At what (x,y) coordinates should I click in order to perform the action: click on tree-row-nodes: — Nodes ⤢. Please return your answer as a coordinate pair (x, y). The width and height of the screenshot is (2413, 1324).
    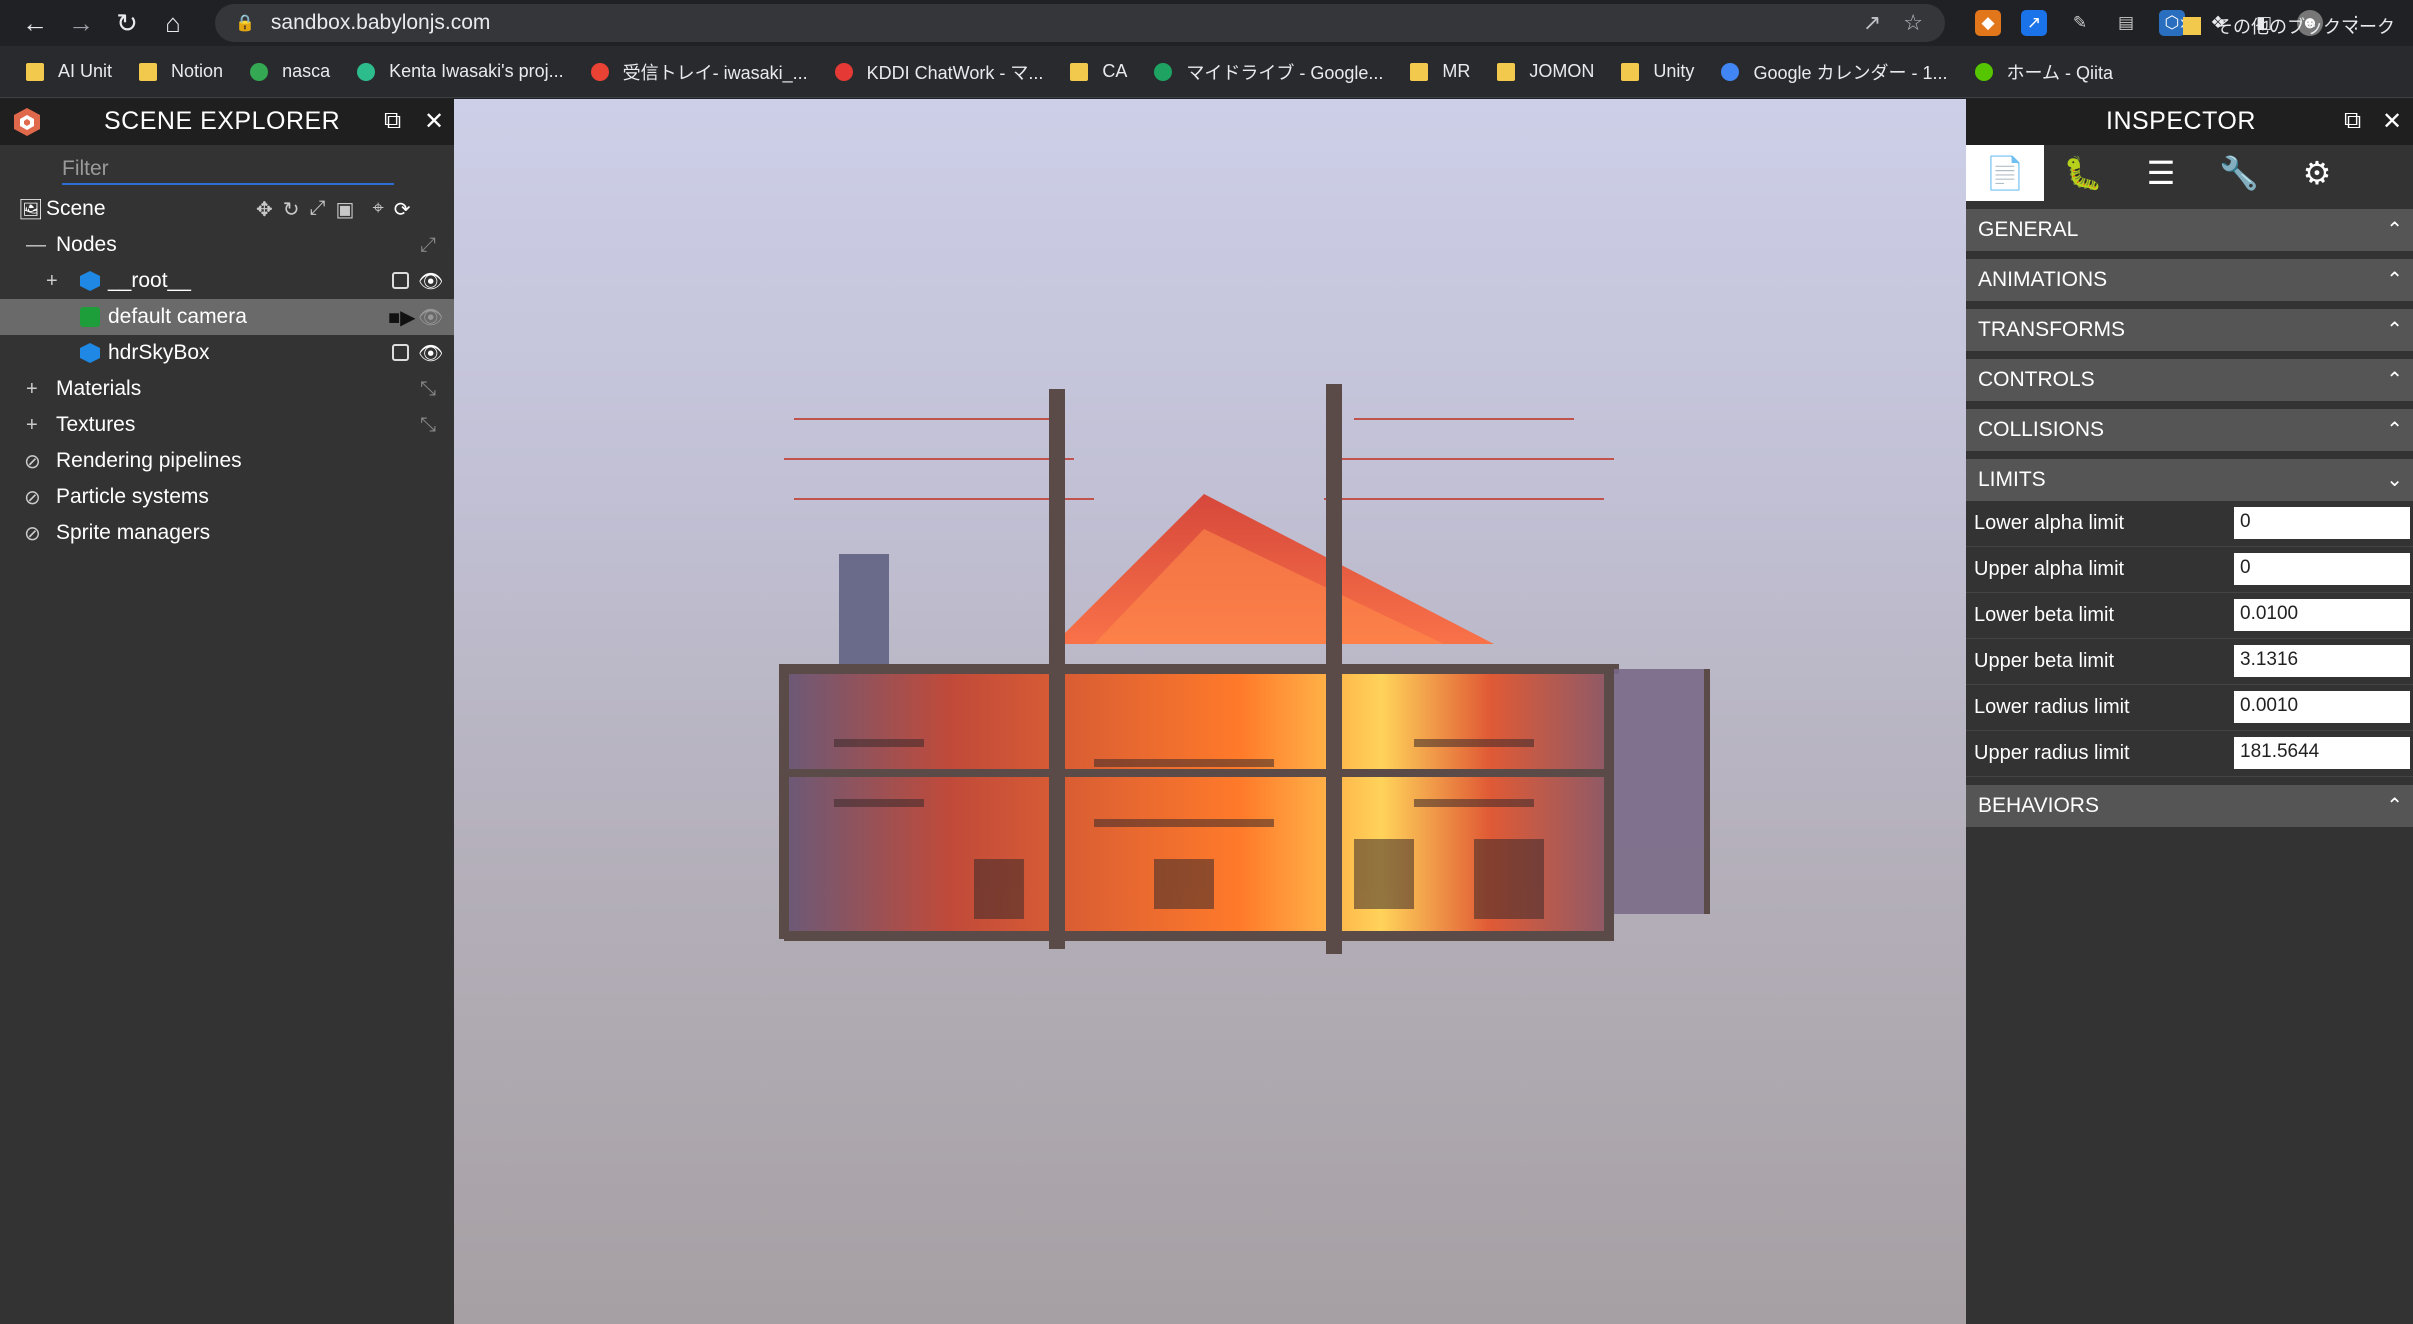
    Looking at the image, I should click on (227, 245).